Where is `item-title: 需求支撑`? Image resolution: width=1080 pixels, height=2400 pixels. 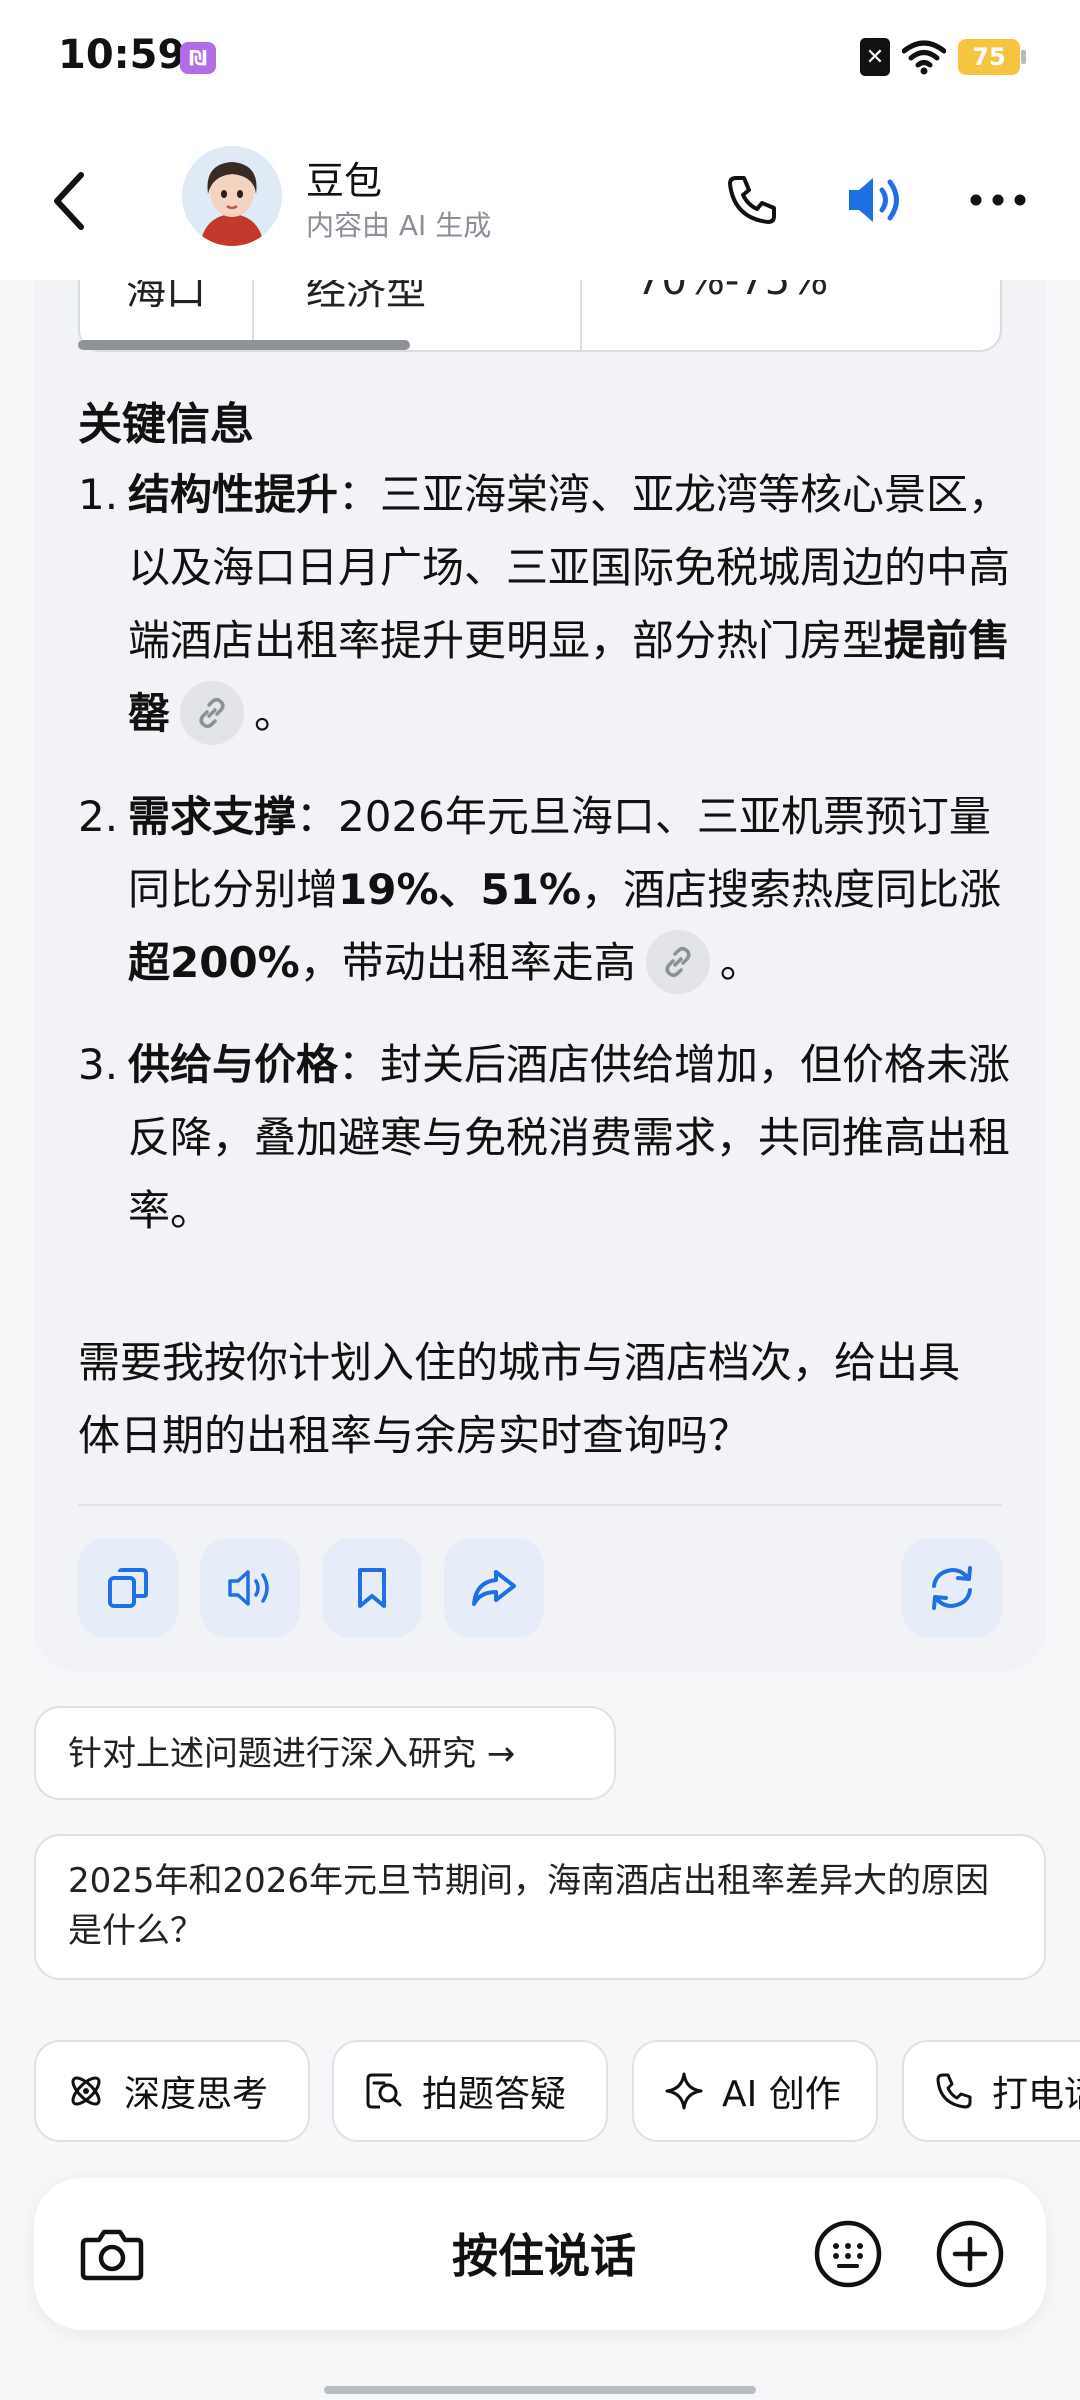
item-title: 需求支撑 is located at coordinates (212, 816).